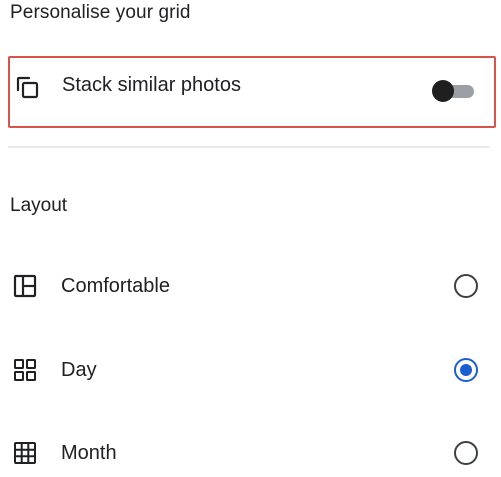 The width and height of the screenshot is (501, 477). What do you see at coordinates (250, 371) in the screenshot?
I see `layout-option-day: Day` at bounding box center [250, 371].